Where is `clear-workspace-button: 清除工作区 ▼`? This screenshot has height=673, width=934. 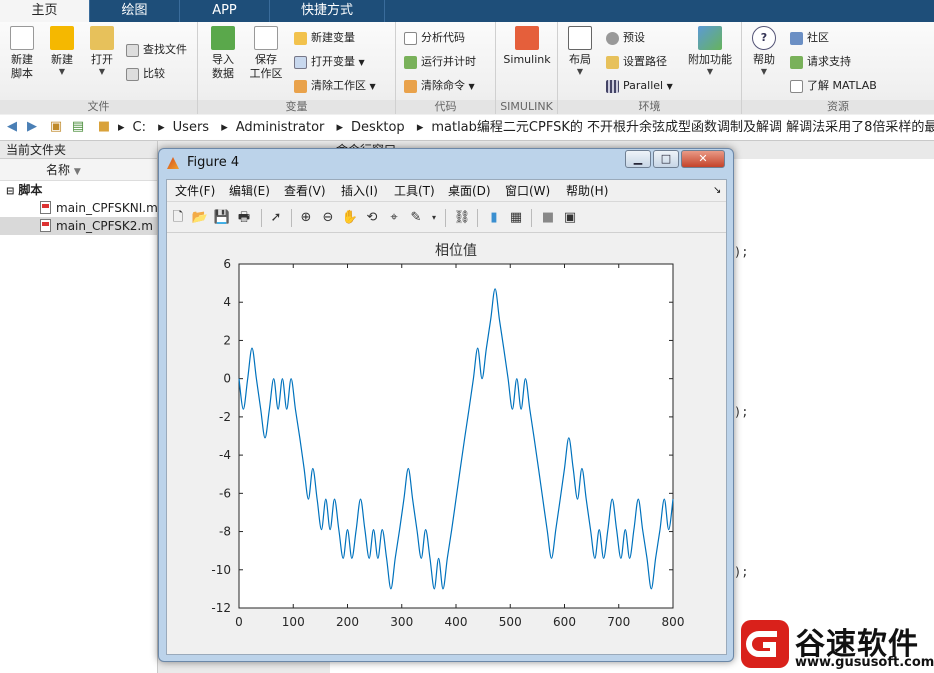 clear-workspace-button: 清除工作区 ▼ is located at coordinates (335, 86).